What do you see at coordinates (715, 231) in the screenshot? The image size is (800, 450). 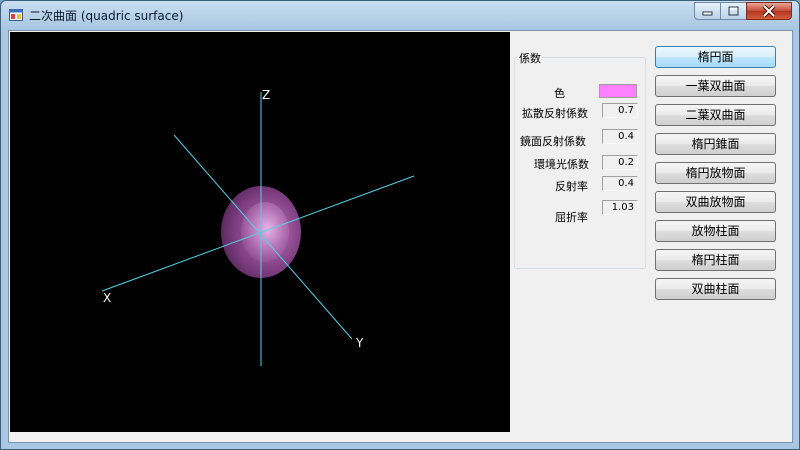 I see `parabolic-cylinder-button: 放物柱面` at bounding box center [715, 231].